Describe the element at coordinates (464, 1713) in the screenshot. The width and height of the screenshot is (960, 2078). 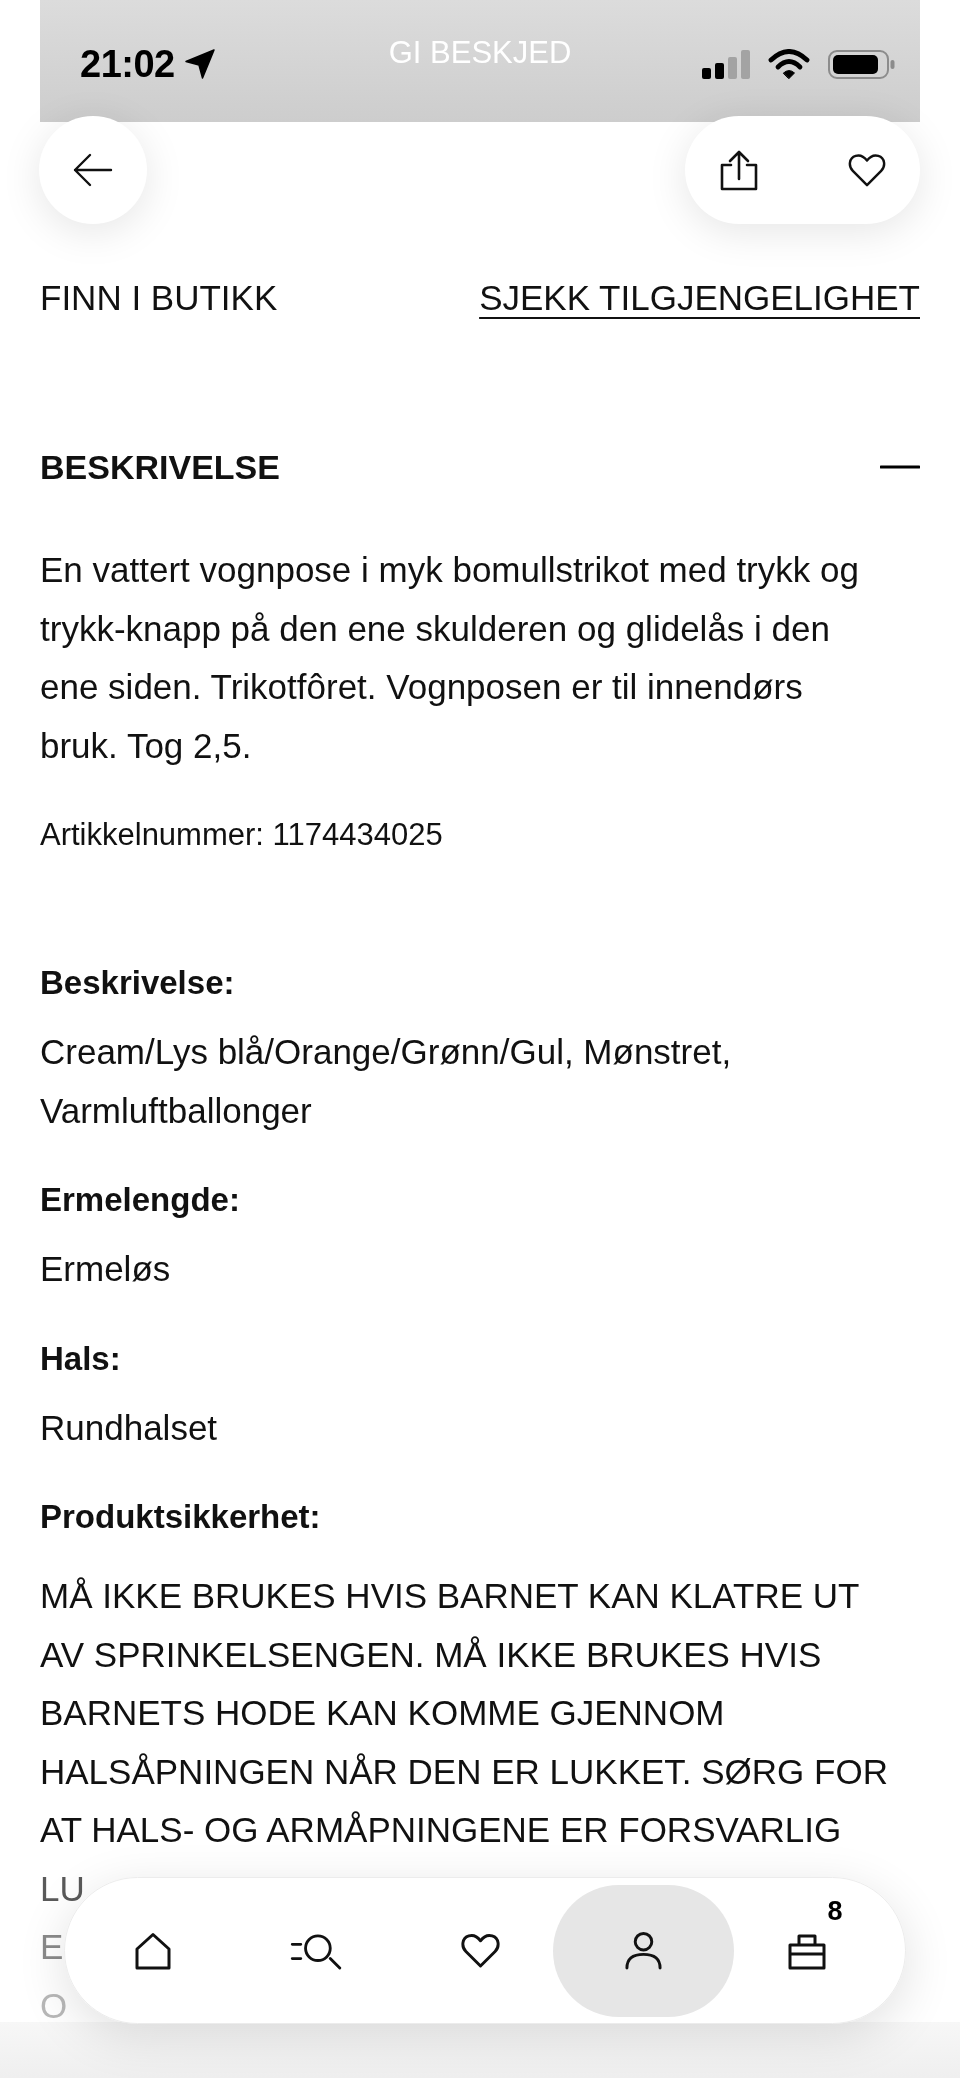
I see `safety-warning-text: MÅ IKKE BRUKES HVIS BARNET KAN KLATRE UT AV SPRINKELSENGEN. MÅ IKKE BRUKES HVIS BARNETS HODE KAN KOMME GJENNOM HALSÅPNINGEN NÅR DEN ER LUKKET. SØRG FOR AT HALS- OG ARMÅPNINGENE ER FORSVARLIG` at that location.